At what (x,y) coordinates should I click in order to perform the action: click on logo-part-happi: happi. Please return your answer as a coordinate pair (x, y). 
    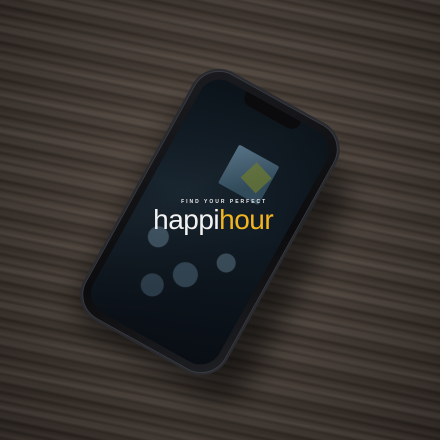
    Looking at the image, I should click on (186, 219).